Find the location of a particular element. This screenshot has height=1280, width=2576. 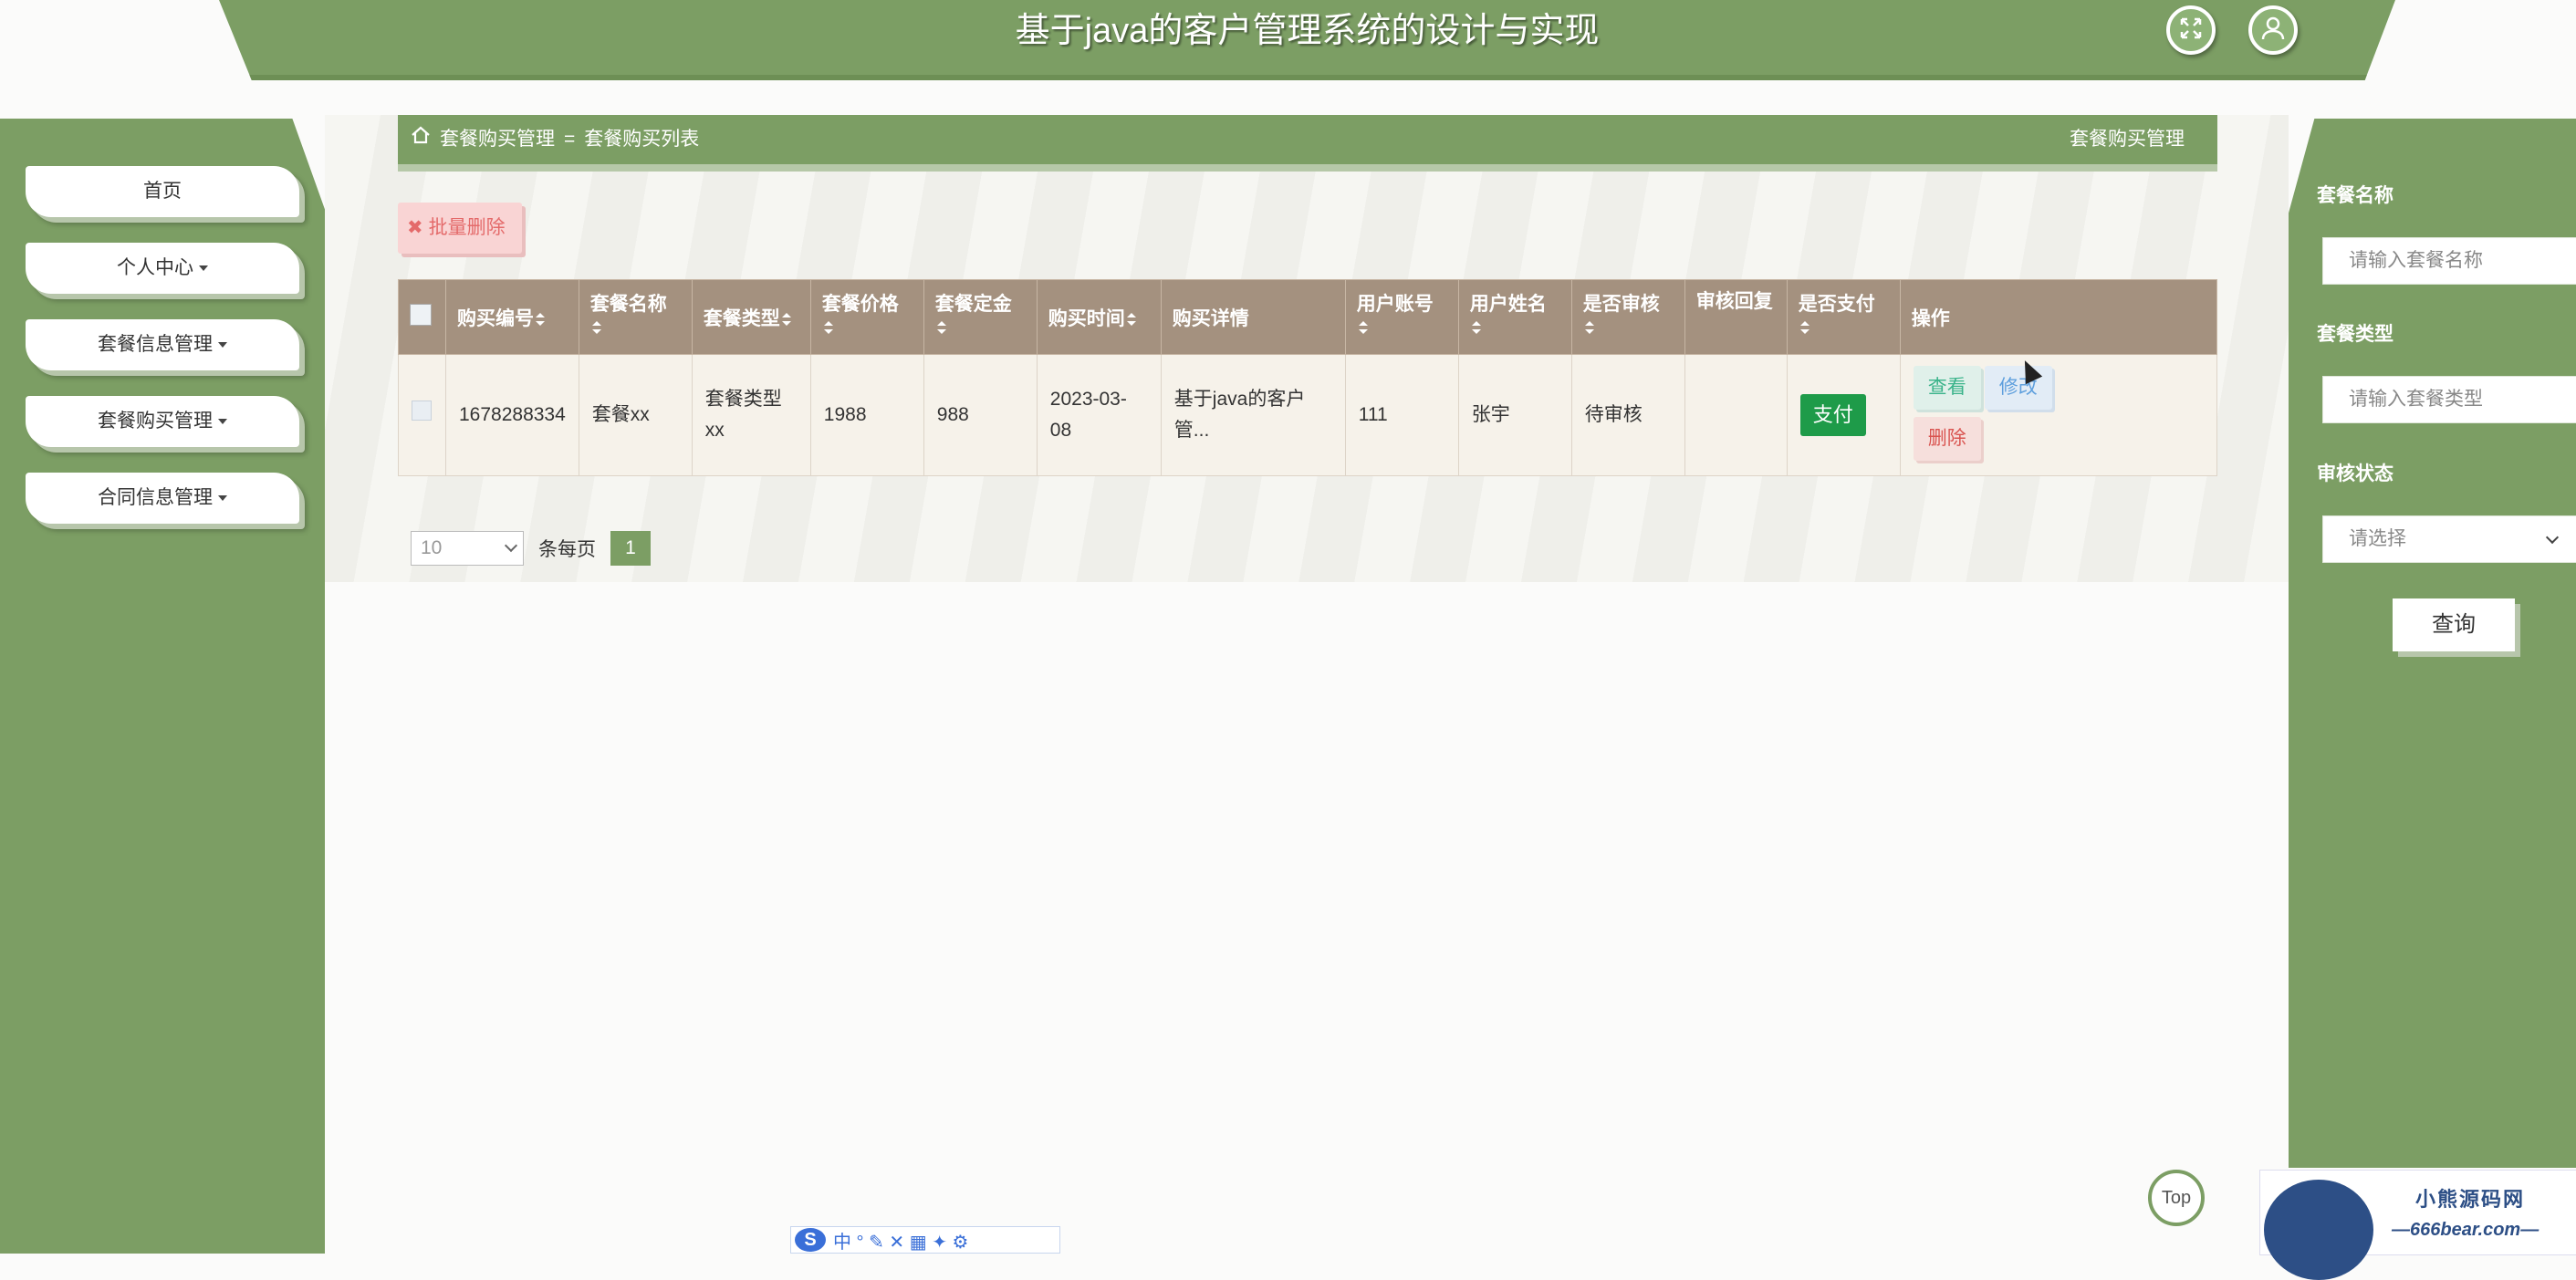

review-status-select: 请选择 is located at coordinates (2449, 539).